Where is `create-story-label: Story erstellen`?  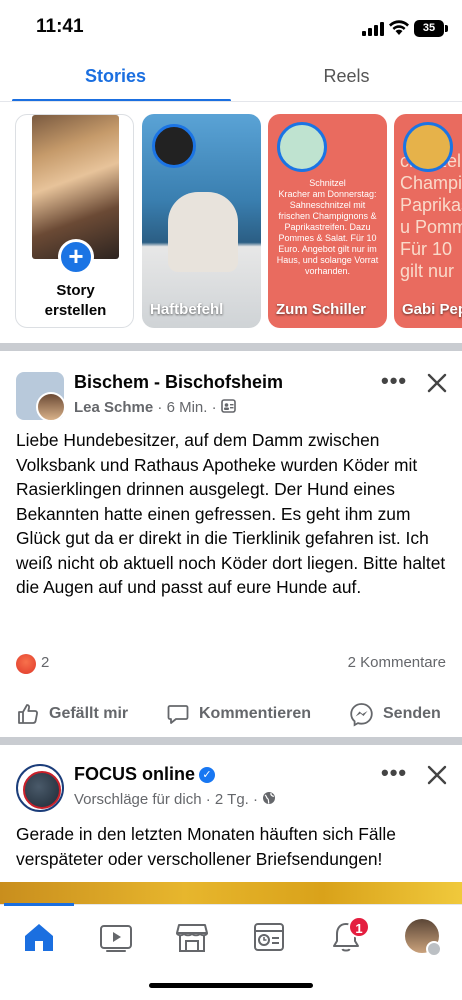
create-story-label: Story erstellen is located at coordinates (74, 301).